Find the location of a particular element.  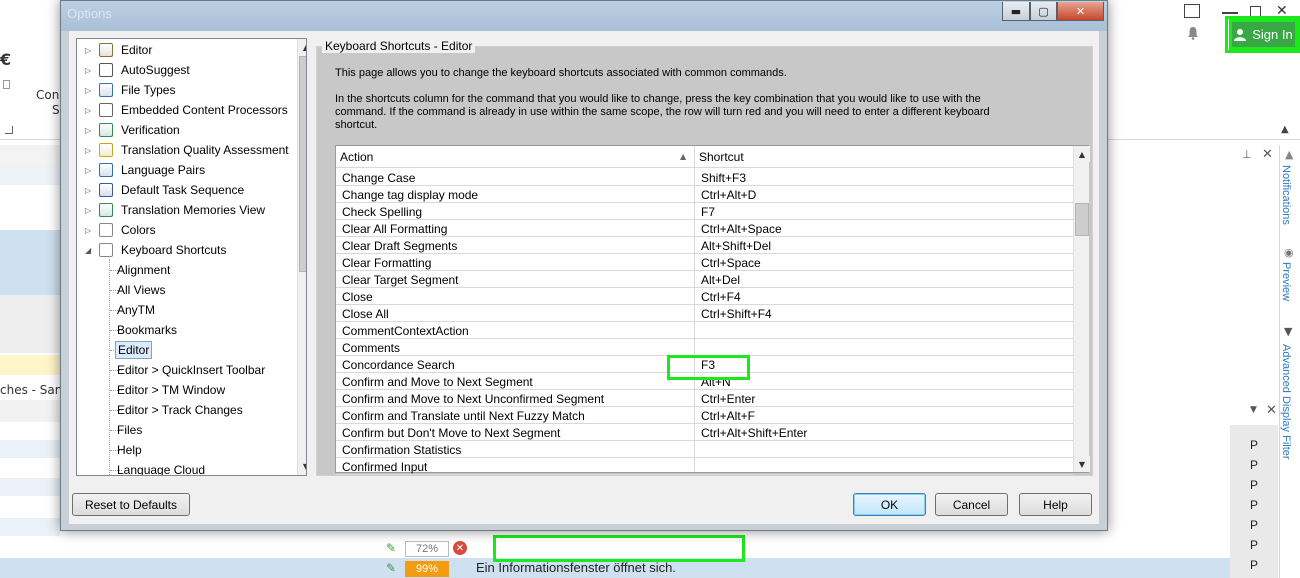

table-row: Confirmation Statistics is located at coordinates (704, 449).